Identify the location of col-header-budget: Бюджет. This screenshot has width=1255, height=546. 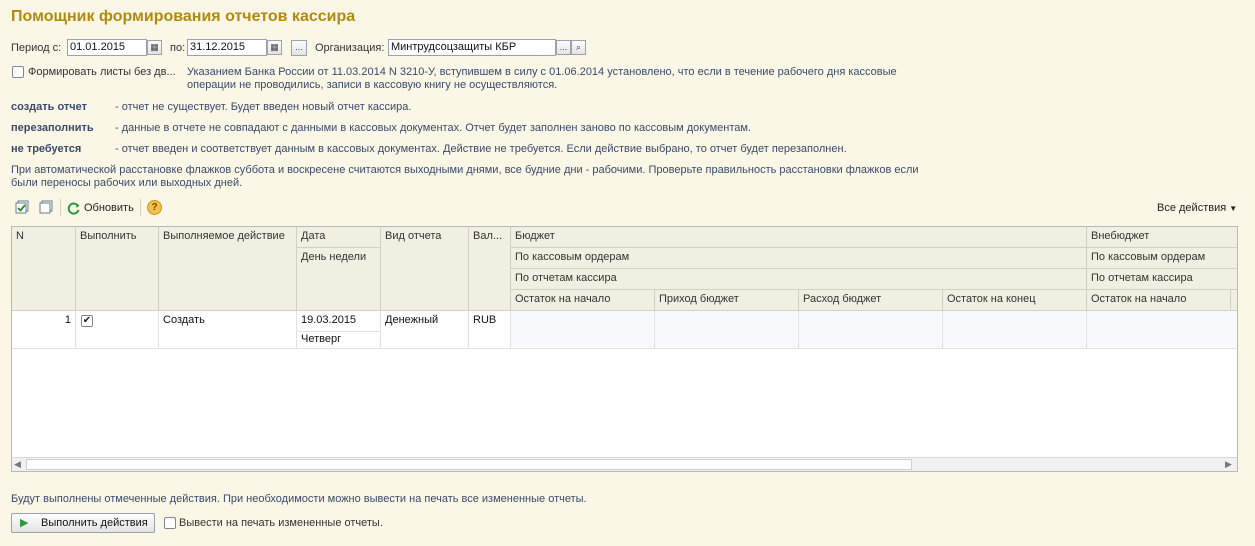
(799, 237).